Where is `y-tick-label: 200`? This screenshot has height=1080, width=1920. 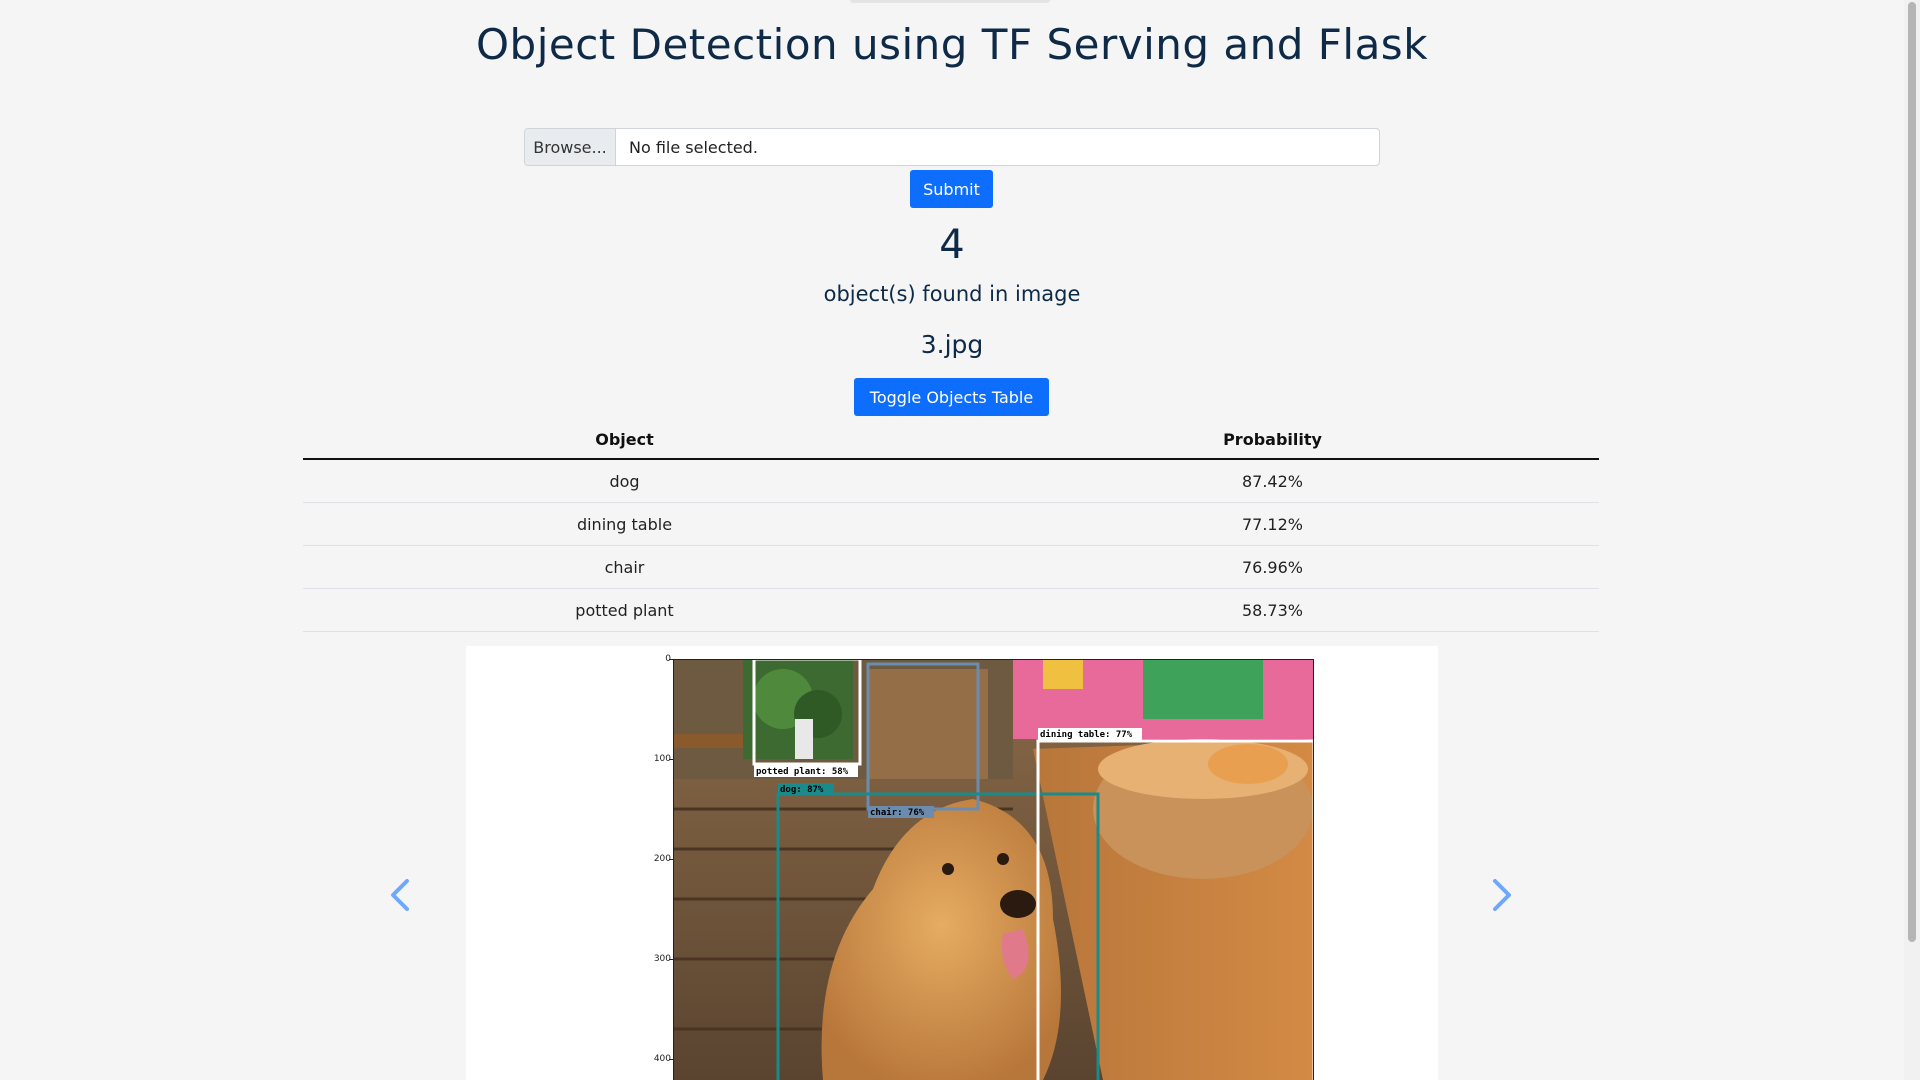
y-tick-label: 200 is located at coordinates (662, 859).